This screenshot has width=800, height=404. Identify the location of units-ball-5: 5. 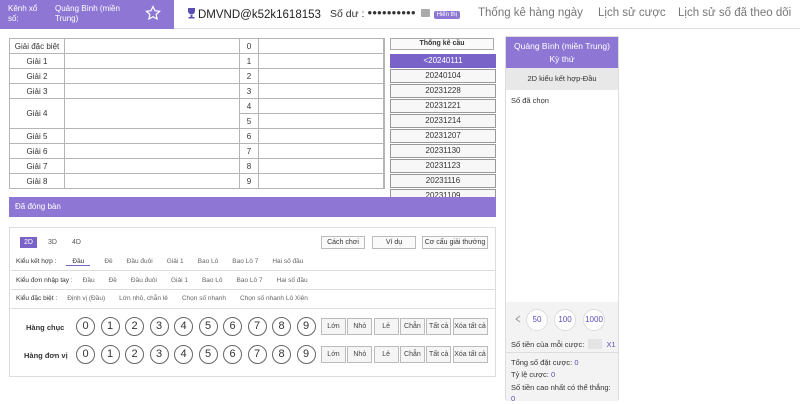
(208, 354).